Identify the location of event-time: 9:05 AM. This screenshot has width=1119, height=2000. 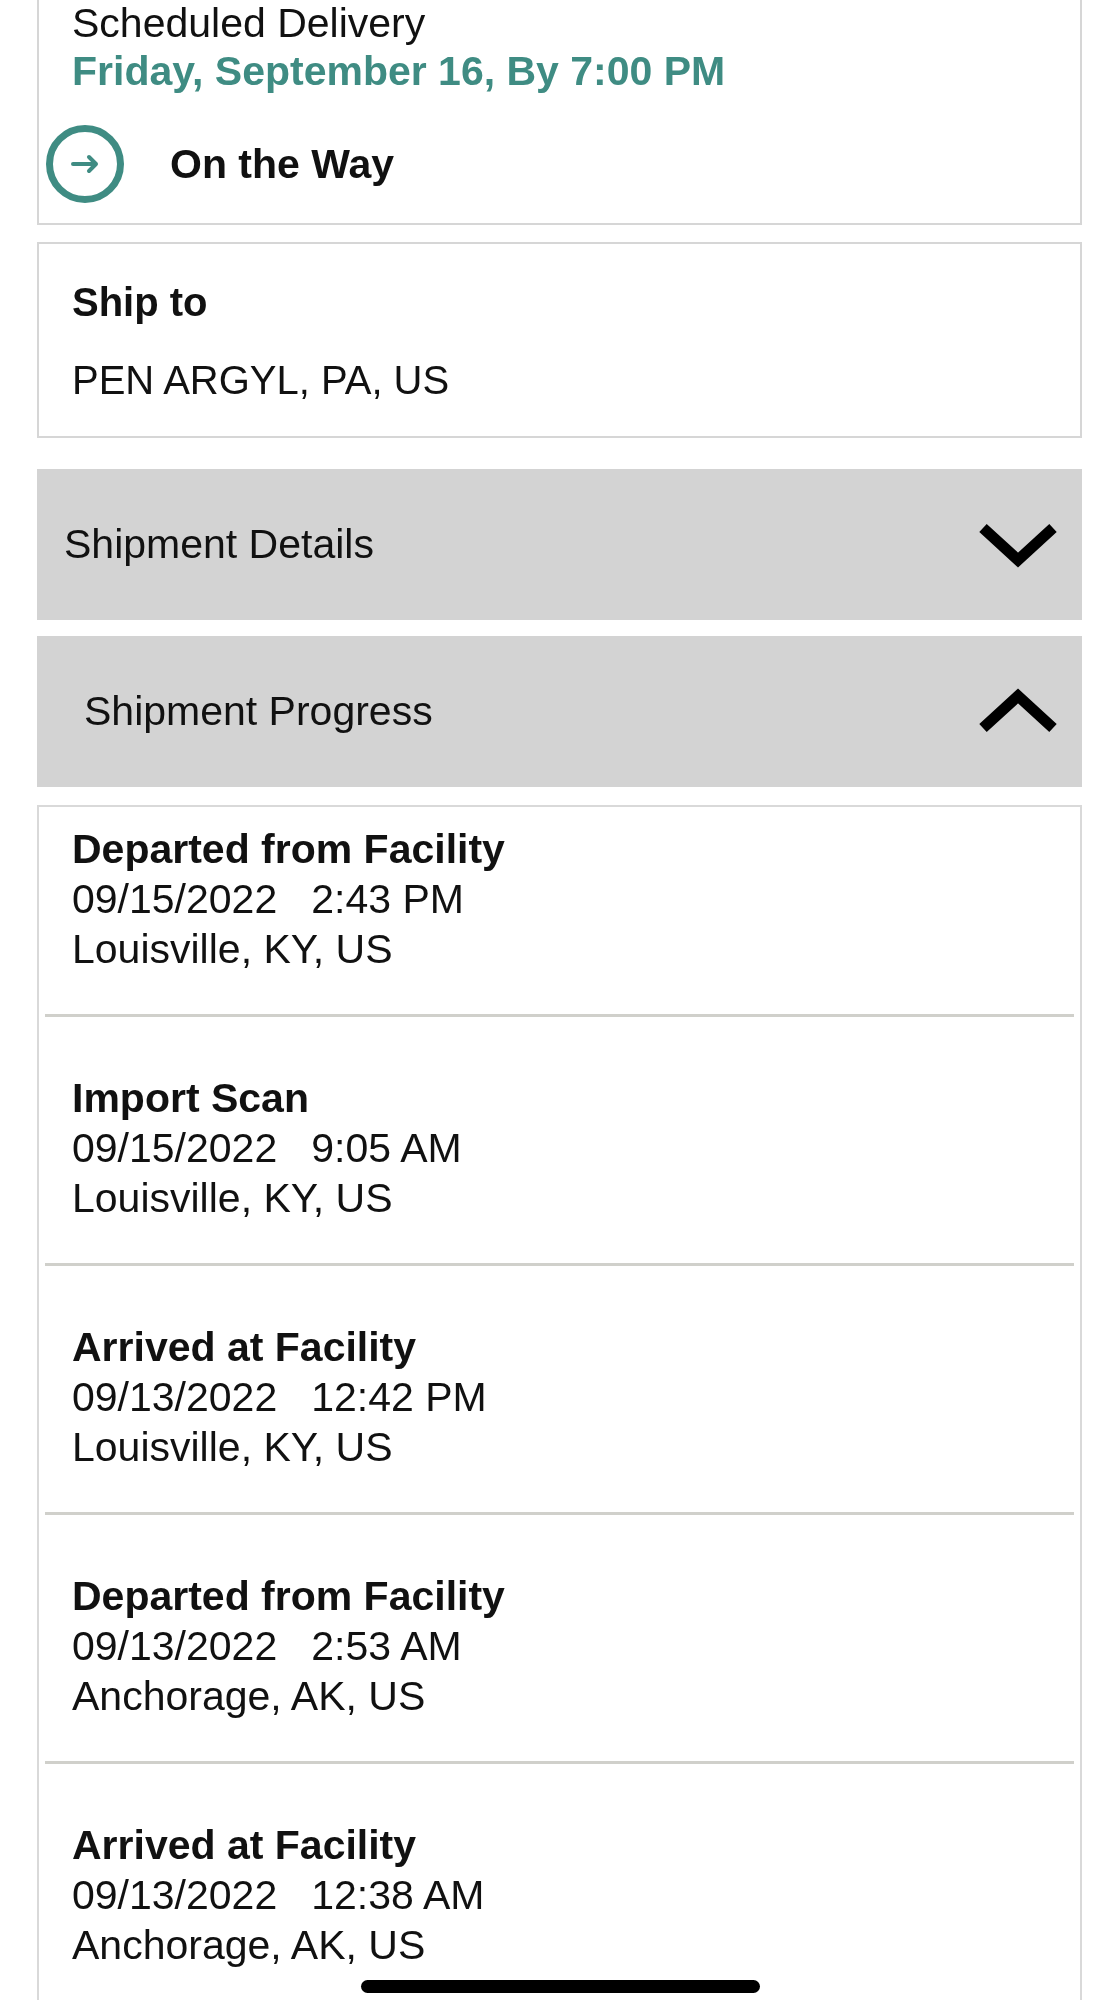
(386, 1148).